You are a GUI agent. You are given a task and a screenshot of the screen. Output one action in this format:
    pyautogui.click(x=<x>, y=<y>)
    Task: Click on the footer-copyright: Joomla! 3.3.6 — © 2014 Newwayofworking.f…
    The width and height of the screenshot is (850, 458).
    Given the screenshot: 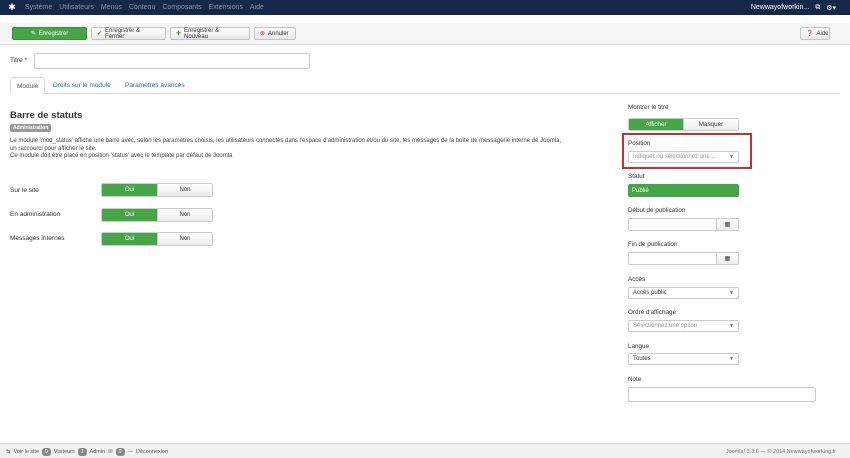 What is the action you would take?
    pyautogui.click(x=780, y=451)
    